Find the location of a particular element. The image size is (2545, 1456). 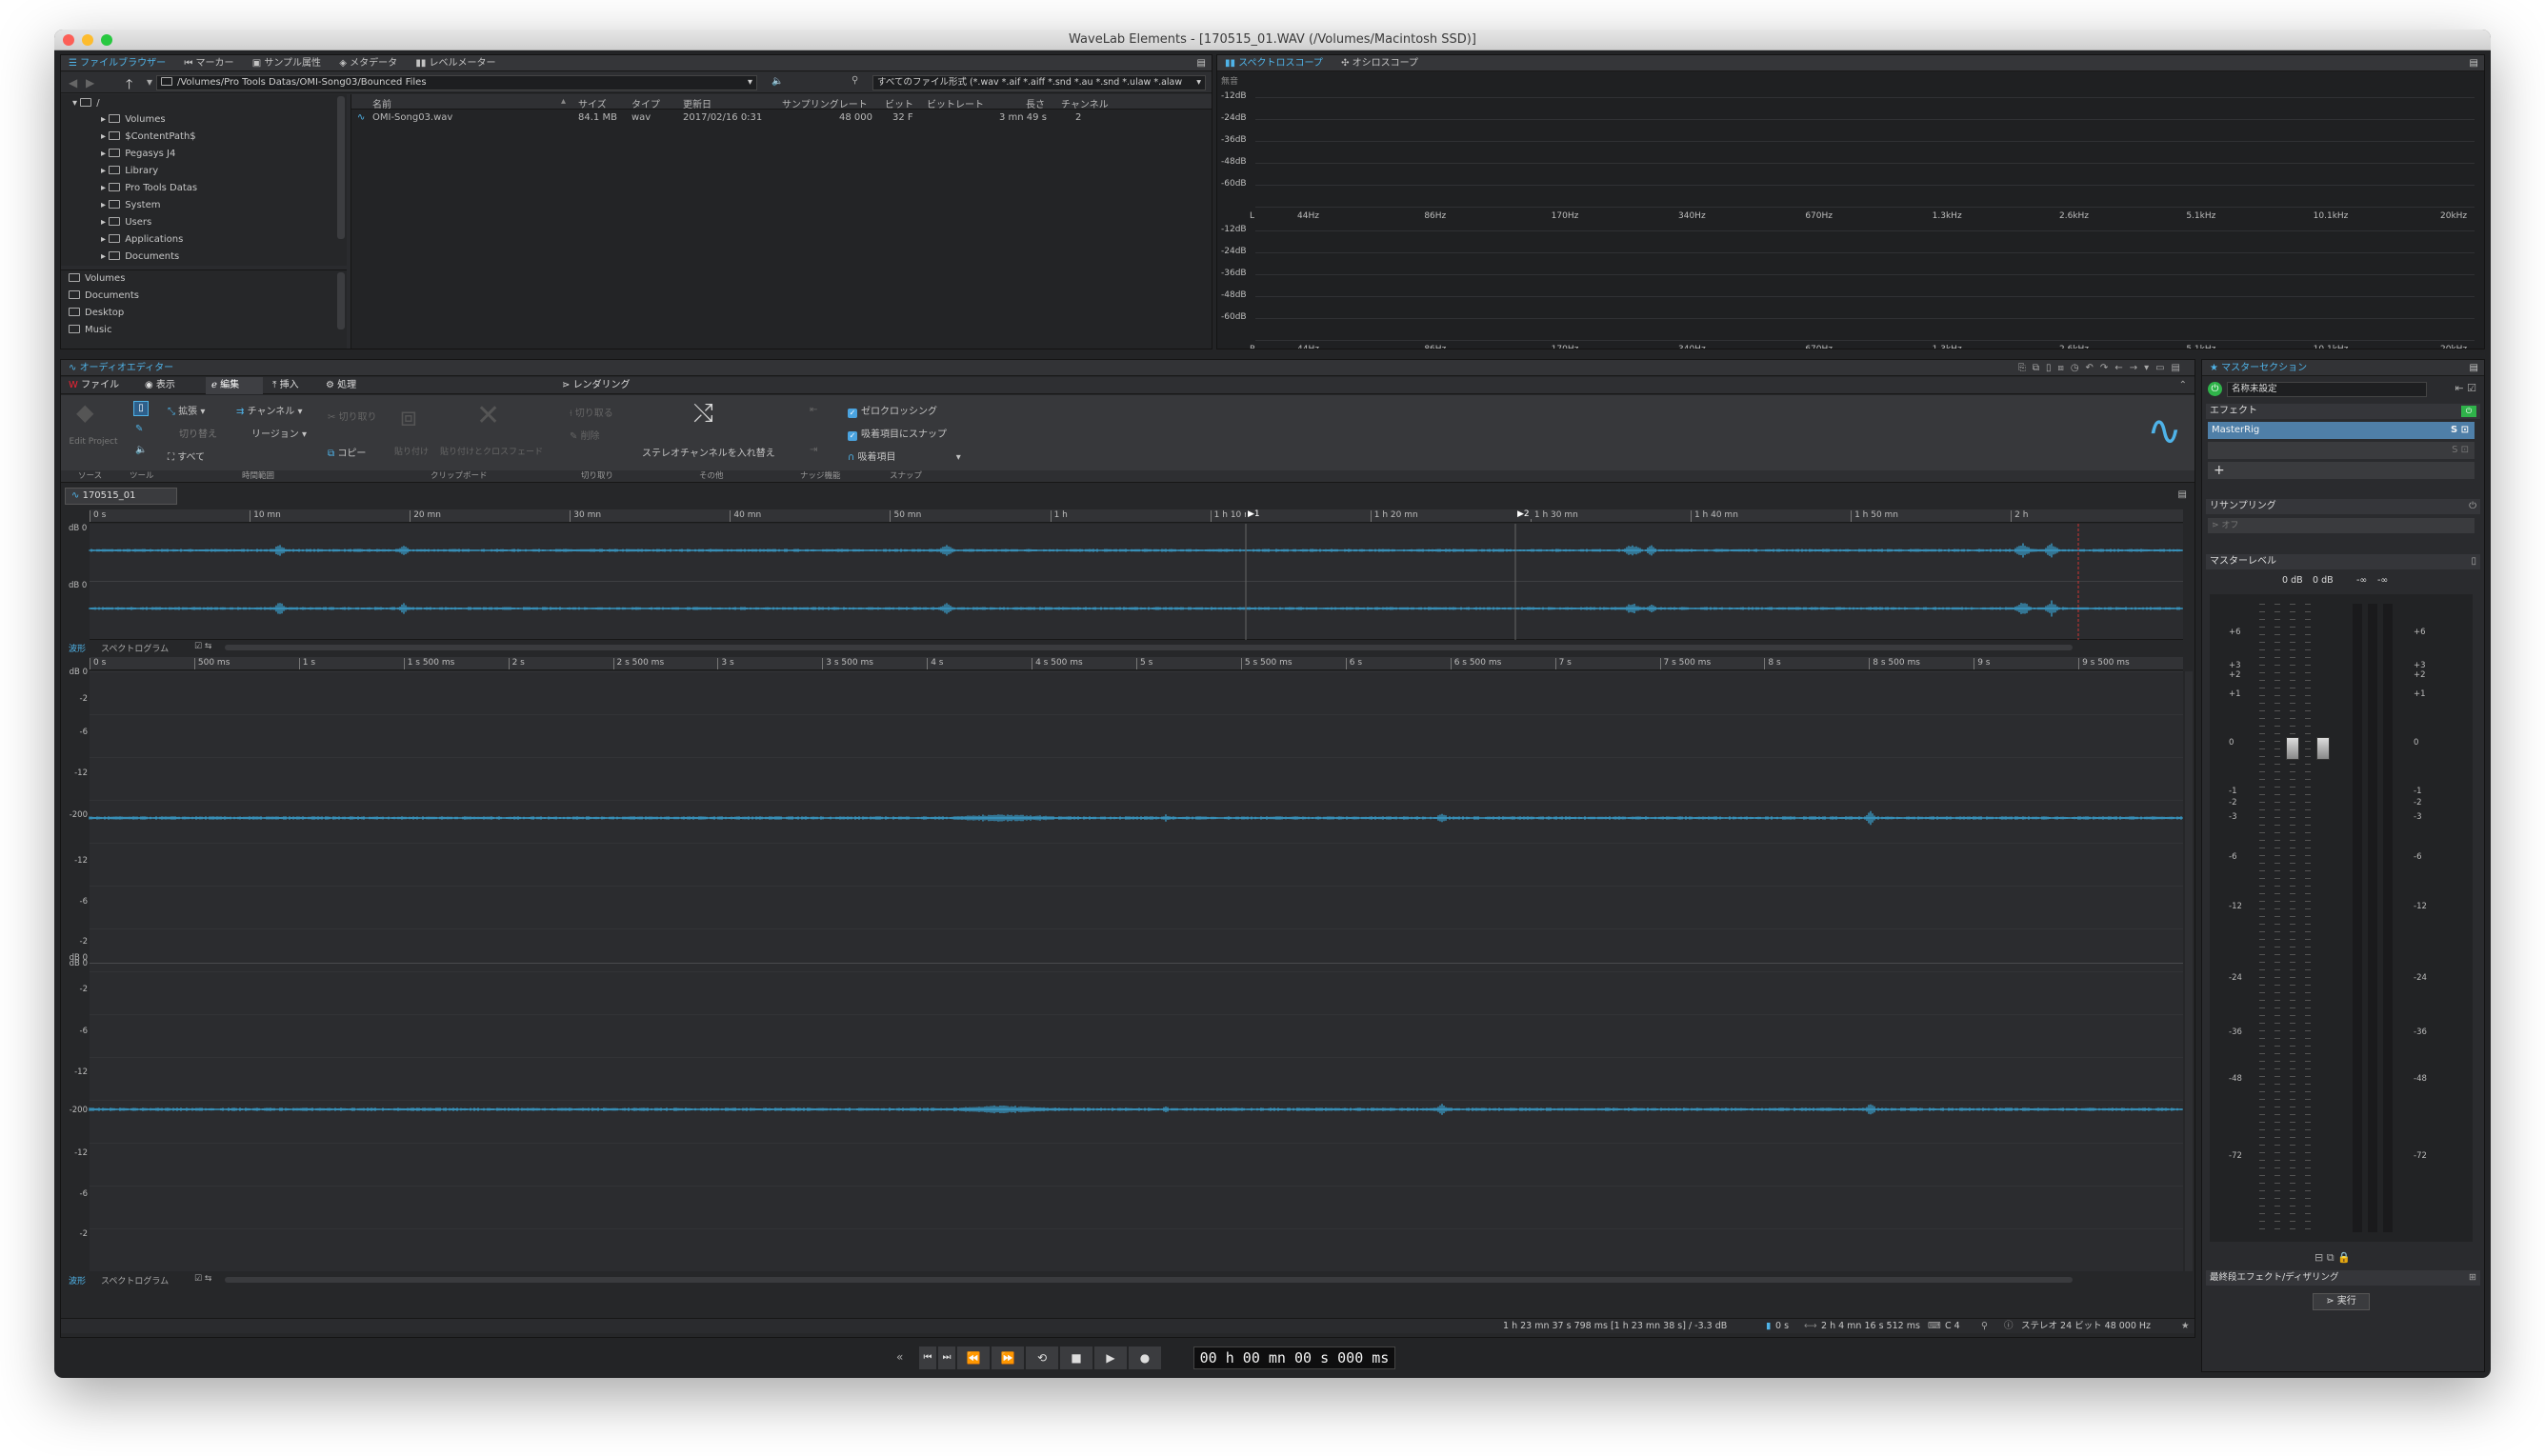

slot-solo-icon: S ⊡ is located at coordinates (2460, 431).